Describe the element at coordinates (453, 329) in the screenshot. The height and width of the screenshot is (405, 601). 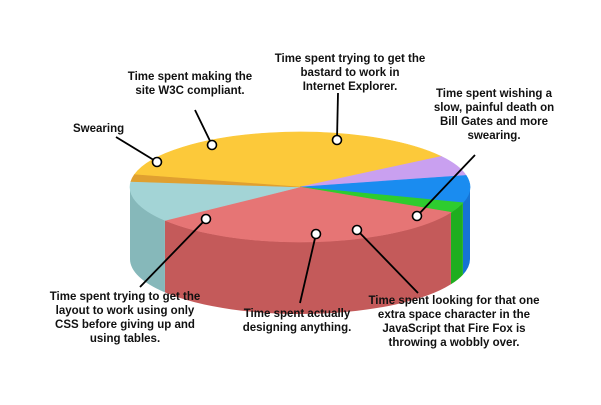
I see `slice-label-2-line-2: JavaScript that Fire Fox is` at that location.